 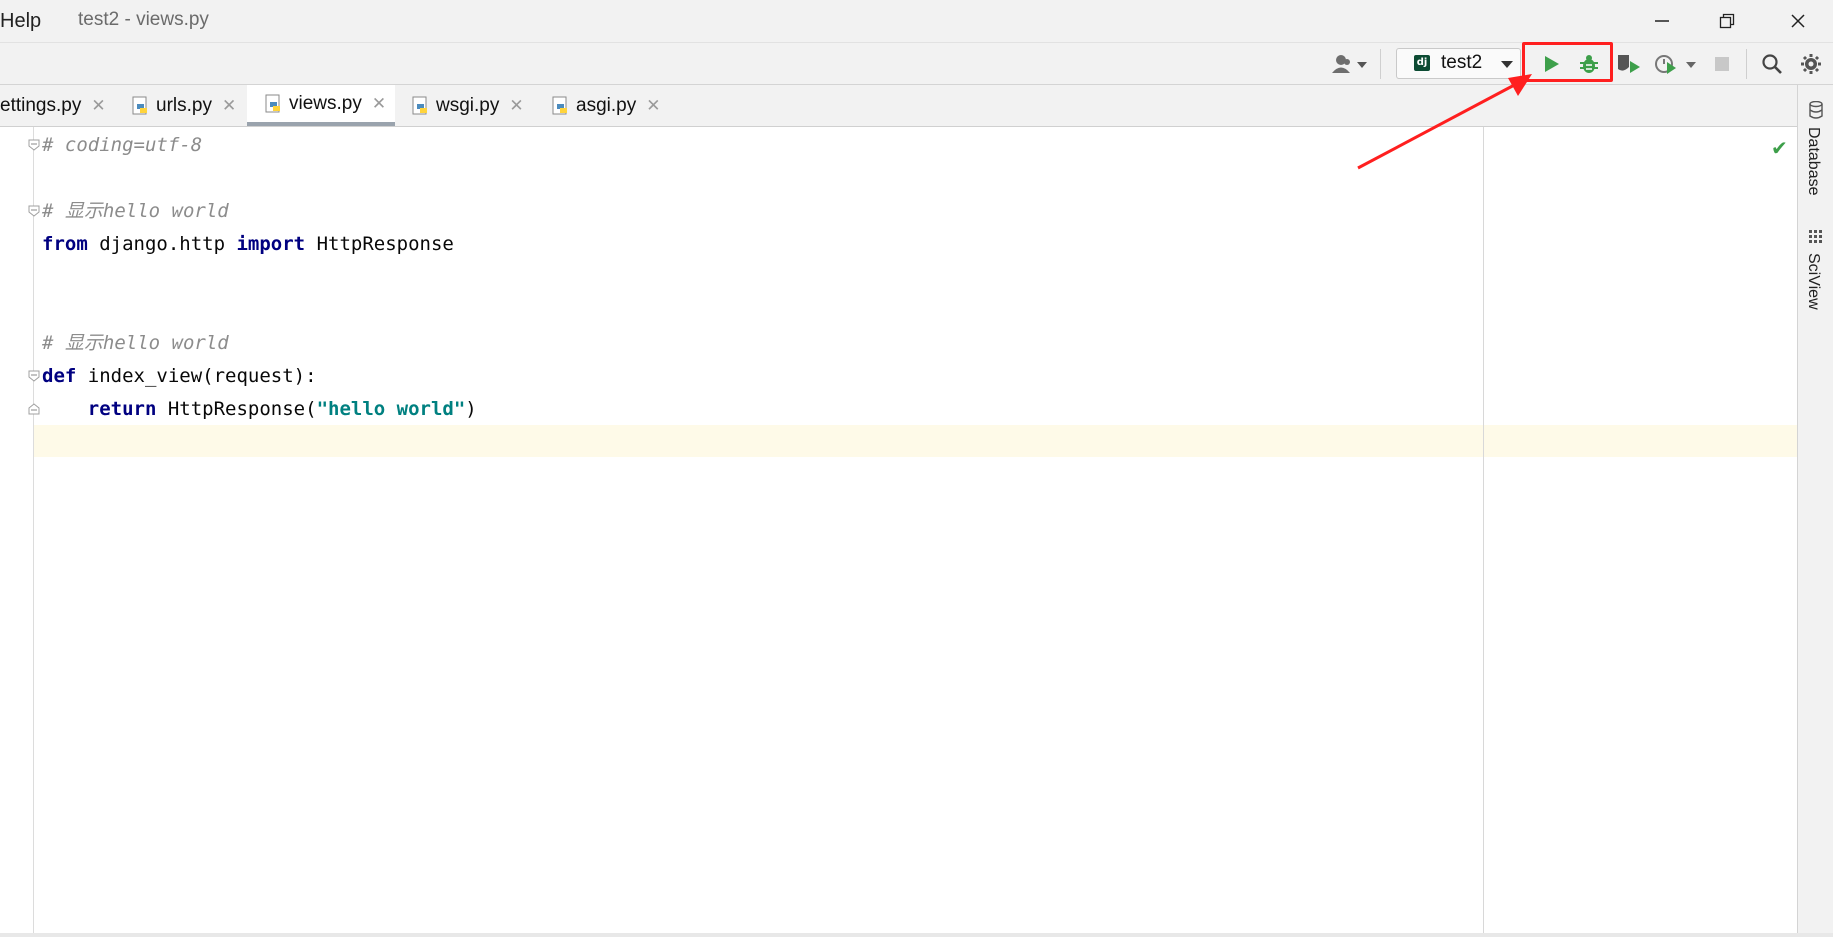 I want to click on code-text: django.http, so click(x=162, y=244).